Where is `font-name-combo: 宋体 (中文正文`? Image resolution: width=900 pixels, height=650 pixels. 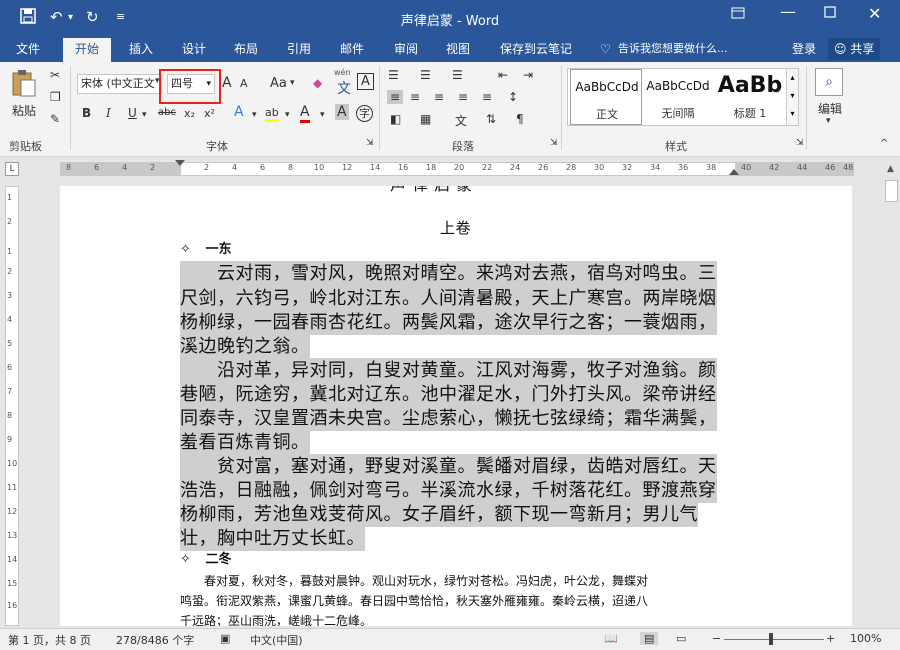
font-name-combo: 宋体 (中文正文 is located at coordinates (119, 84).